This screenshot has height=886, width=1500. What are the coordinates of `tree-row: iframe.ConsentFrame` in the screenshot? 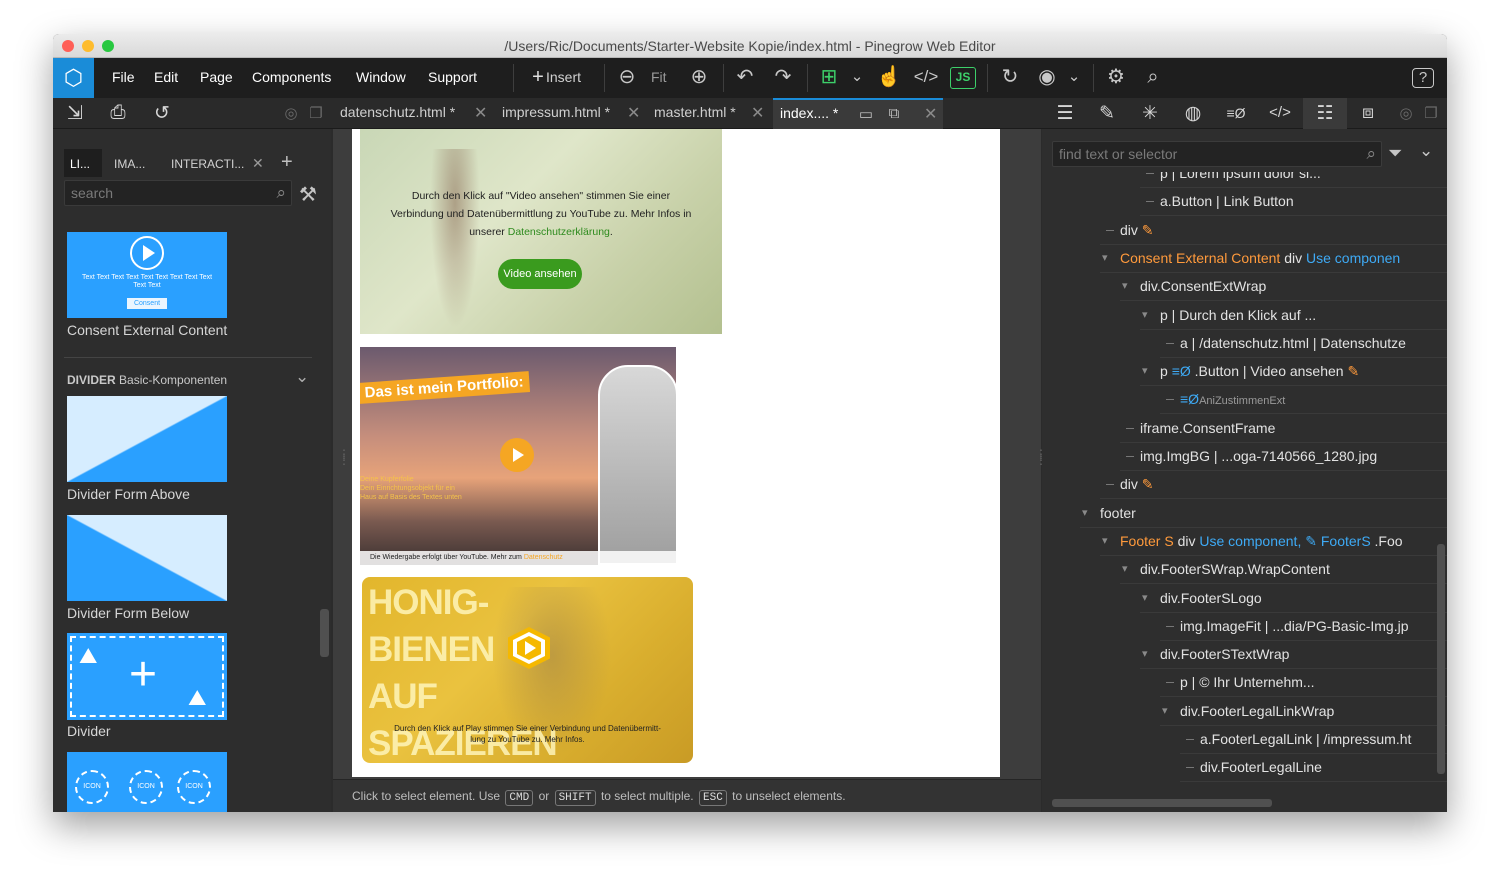 It's located at (1244, 429).